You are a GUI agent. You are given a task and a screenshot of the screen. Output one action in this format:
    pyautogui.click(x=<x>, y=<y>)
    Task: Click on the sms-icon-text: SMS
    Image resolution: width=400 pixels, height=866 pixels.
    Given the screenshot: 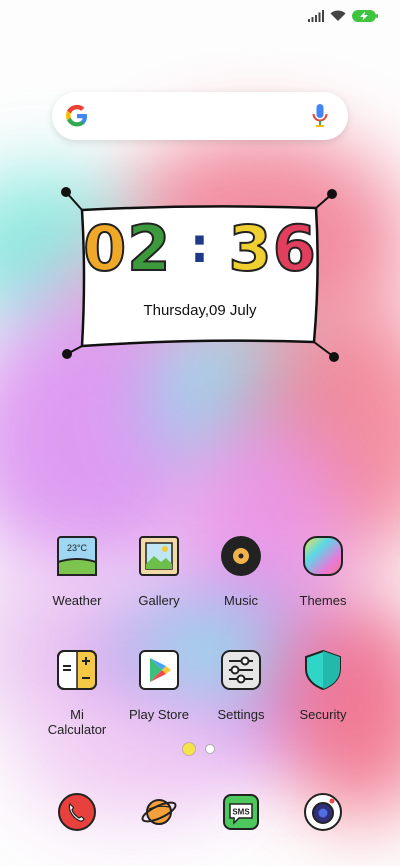 What is the action you would take?
    pyautogui.click(x=241, y=812)
    